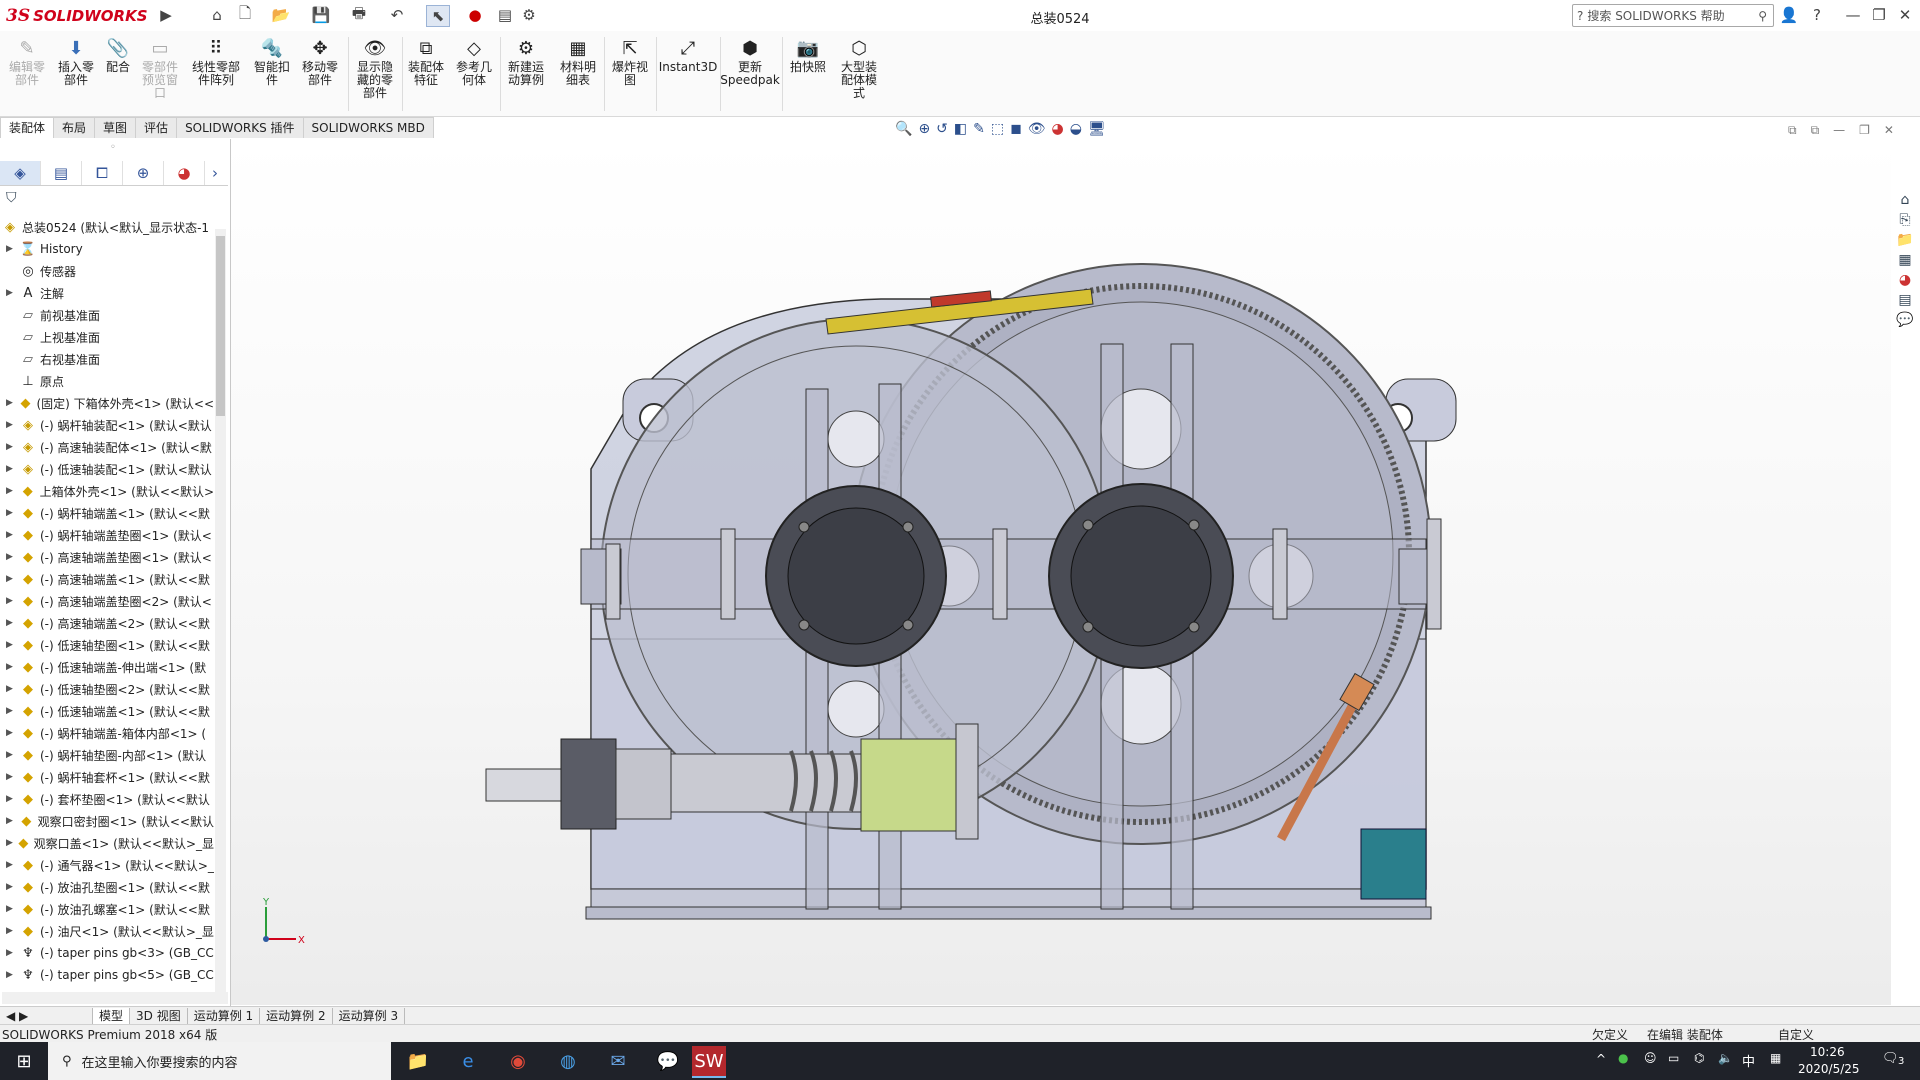  Describe the element at coordinates (107, 425) in the screenshot. I see `tree-item: ▶ ◈ (-) 蜗杆轴装配<1> (默认<默认` at that location.